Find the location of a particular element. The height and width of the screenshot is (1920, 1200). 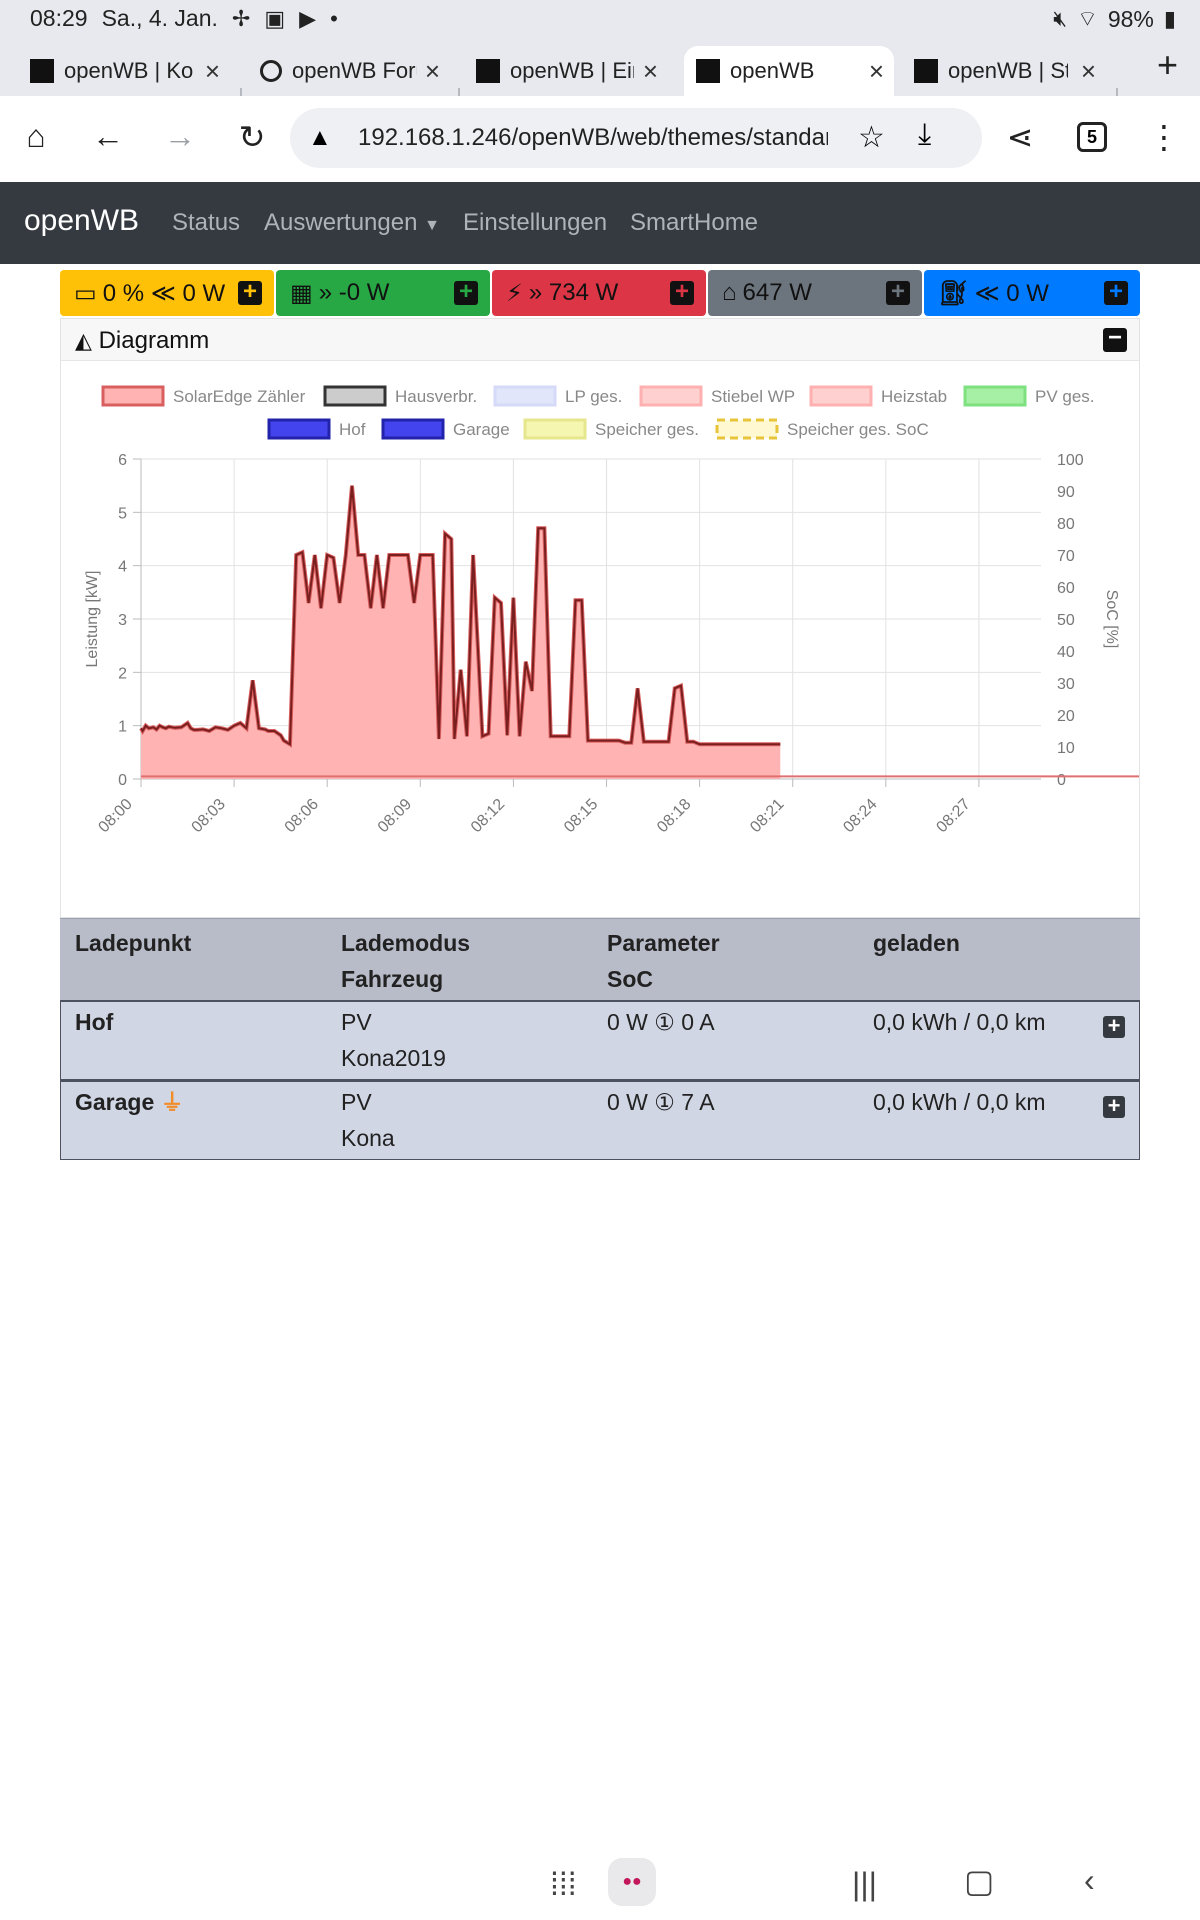

charge-summary: ⛽︎ ≪ 0 W + is located at coordinates (1032, 293).